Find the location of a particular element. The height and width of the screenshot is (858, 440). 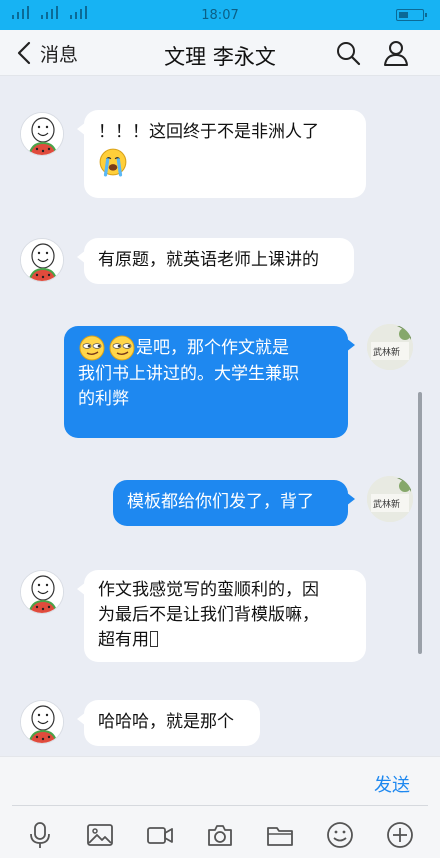

battery-icon is located at coordinates (411, 15).